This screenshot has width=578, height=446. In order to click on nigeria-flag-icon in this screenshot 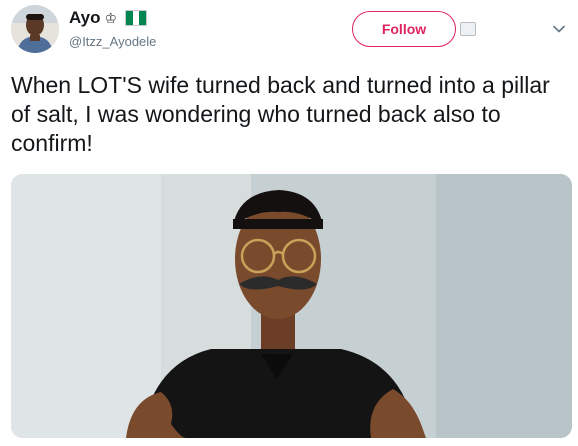, I will do `click(136, 18)`.